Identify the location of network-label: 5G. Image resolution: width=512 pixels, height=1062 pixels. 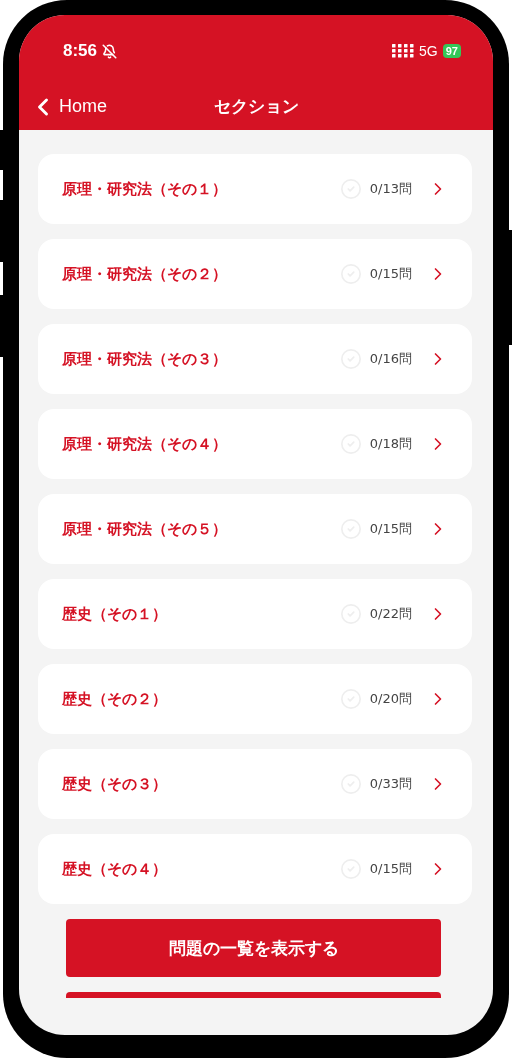
(428, 51).